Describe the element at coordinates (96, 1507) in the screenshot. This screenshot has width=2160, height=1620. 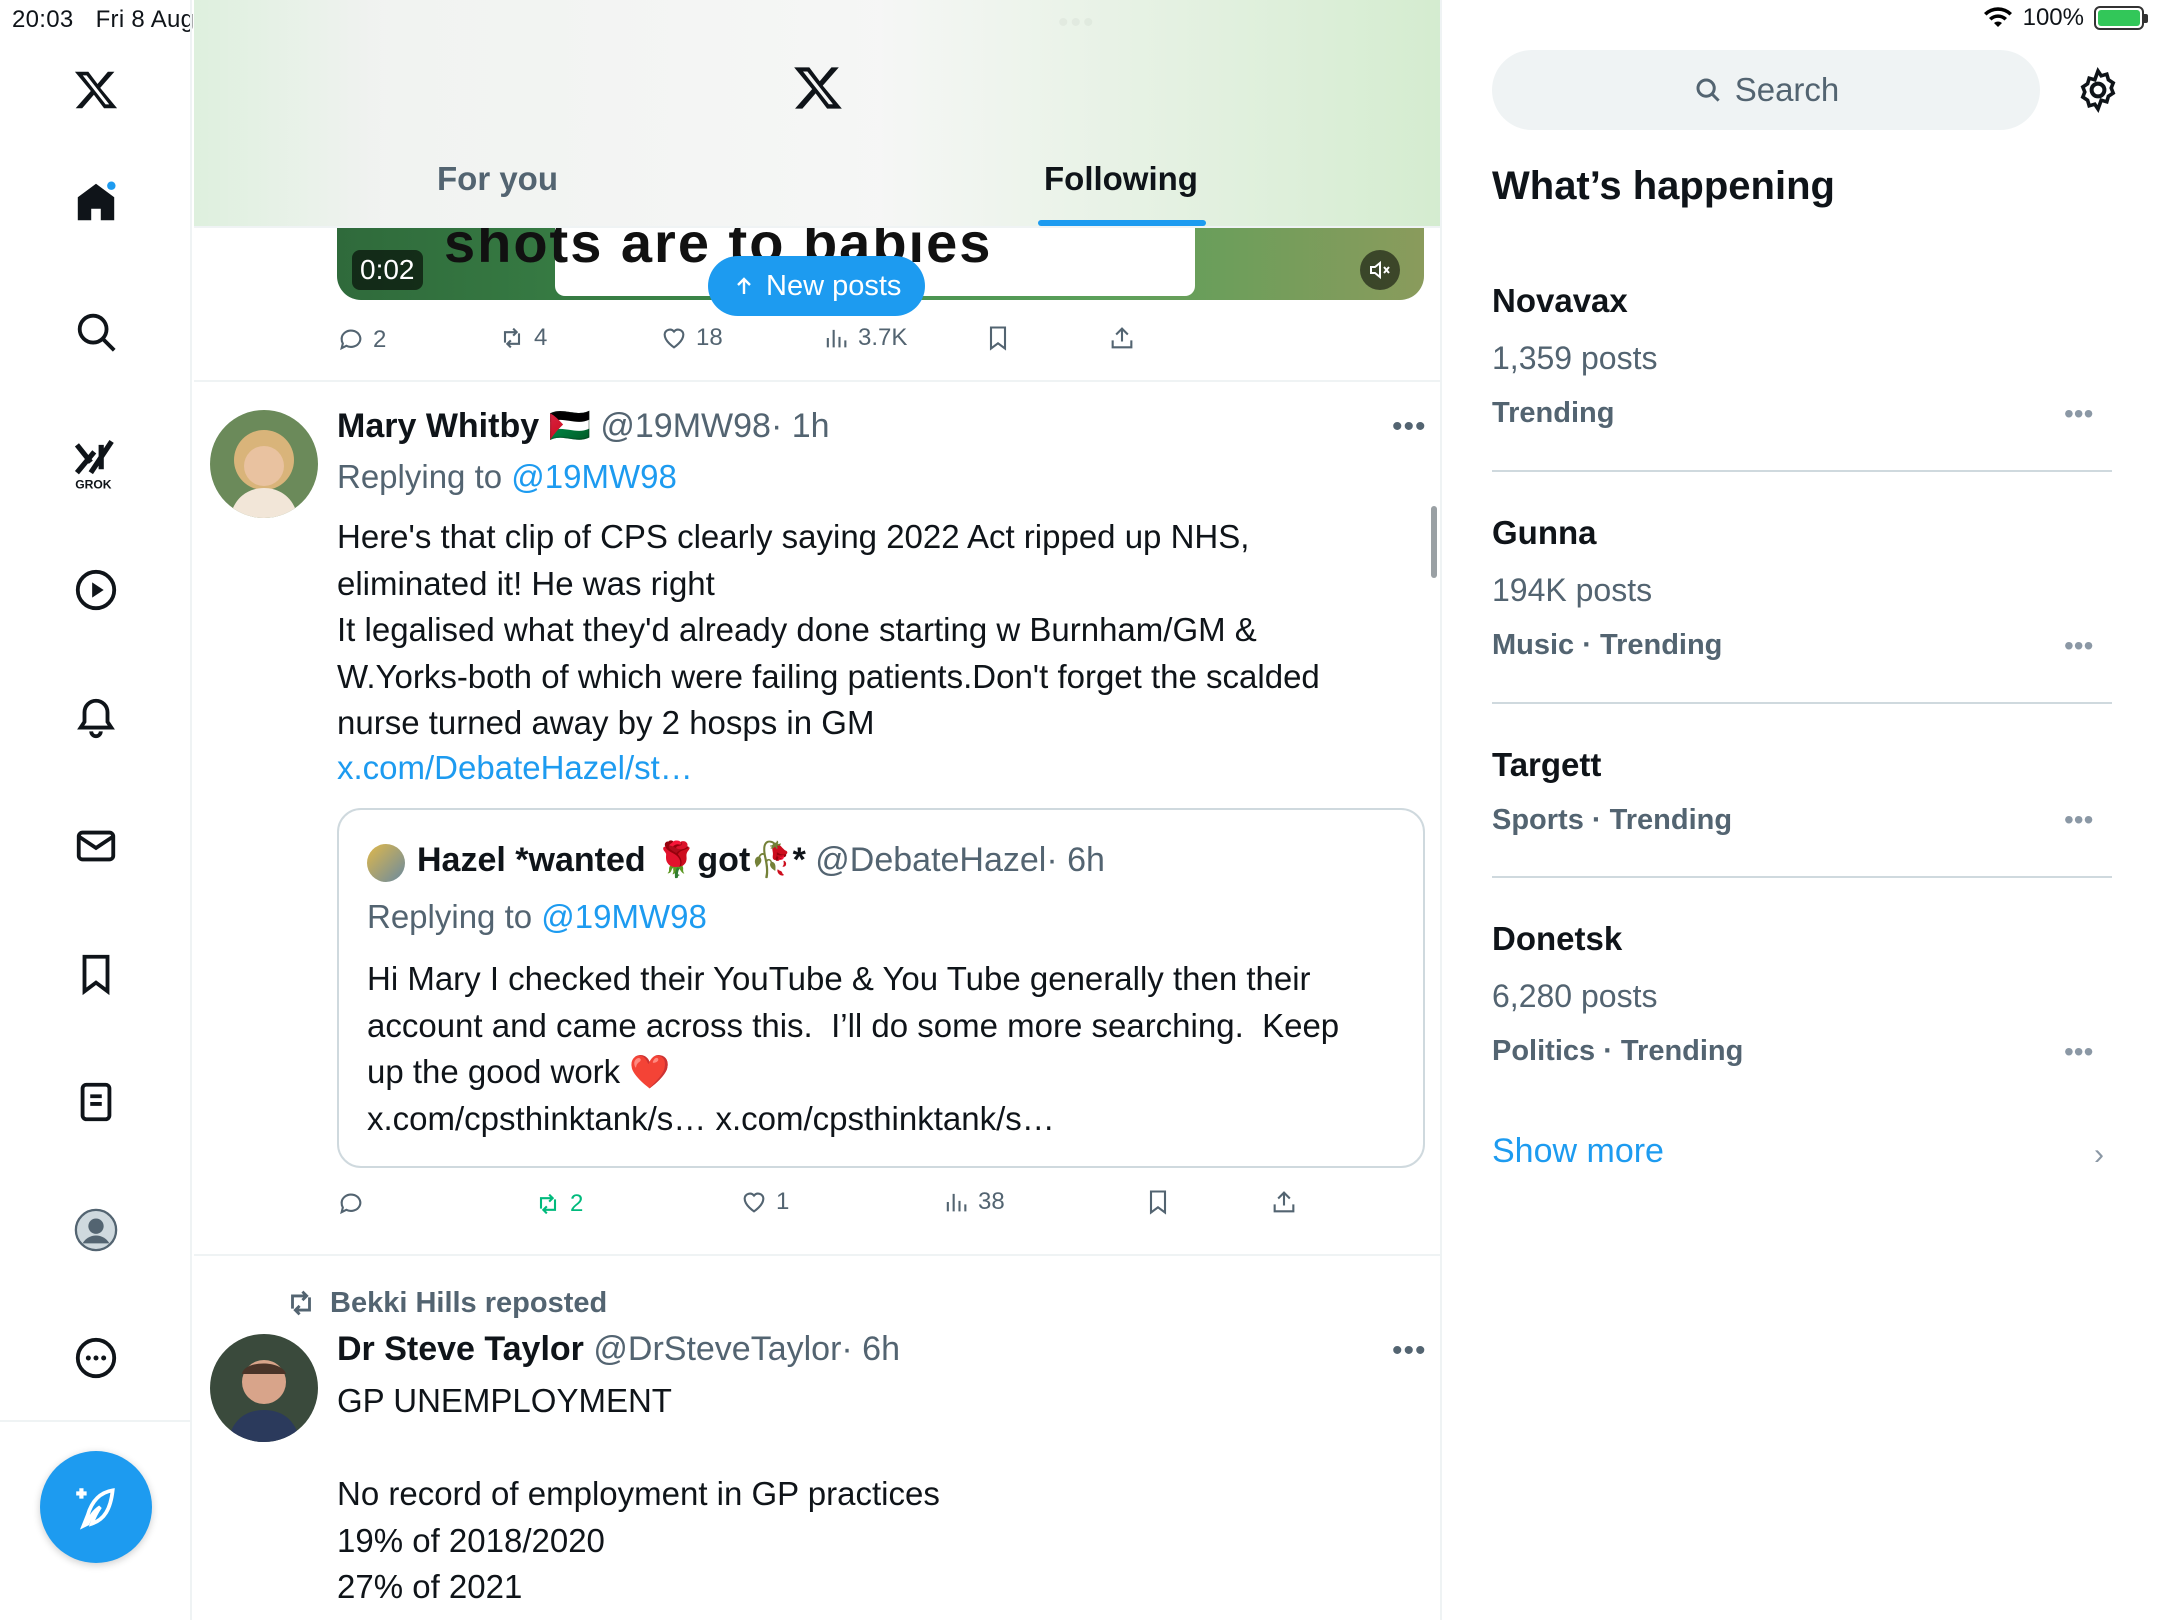
I see `compose-post-button` at that location.